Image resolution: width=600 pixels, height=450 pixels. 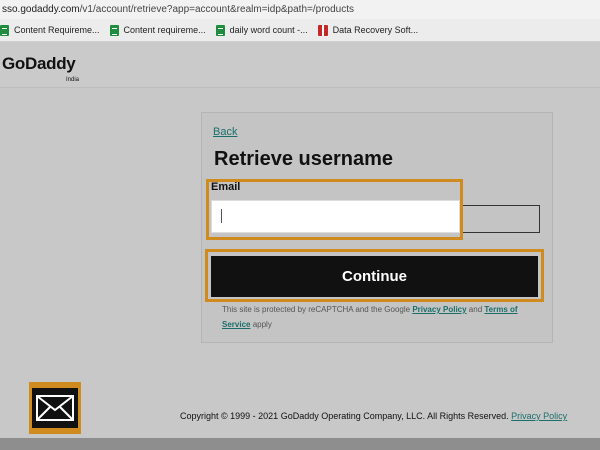 What do you see at coordinates (303, 159) in the screenshot?
I see `page-title: Retrieve username` at bounding box center [303, 159].